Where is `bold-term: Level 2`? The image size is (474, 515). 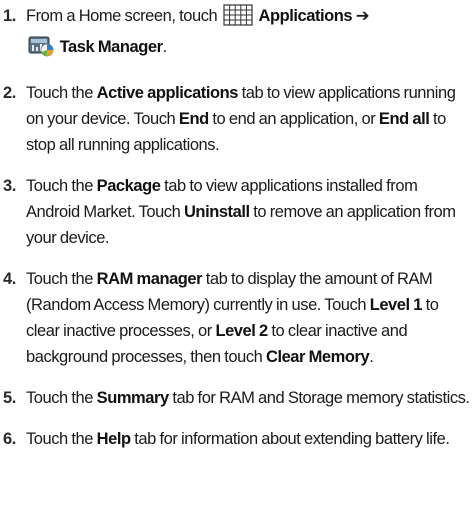 bold-term: Level 2 is located at coordinates (241, 331).